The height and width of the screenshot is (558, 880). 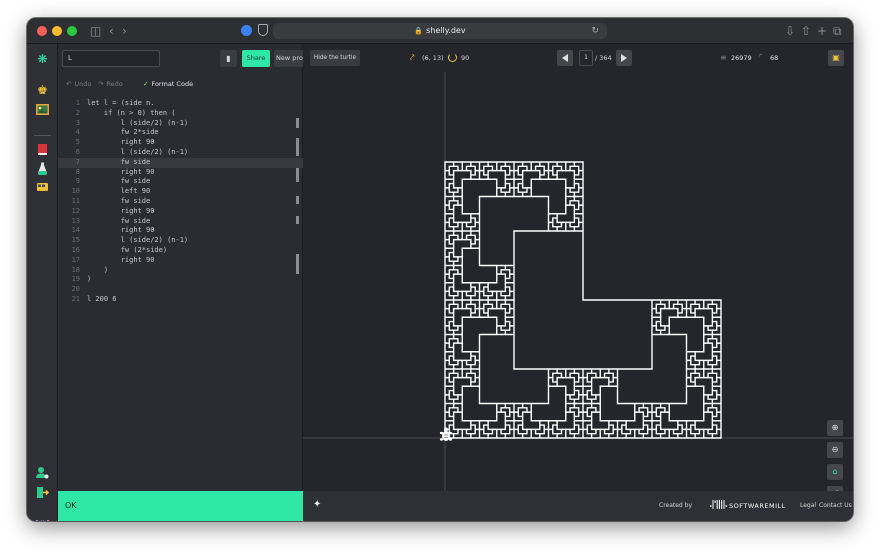 What do you see at coordinates (263, 30) in the screenshot?
I see `privacy-shield-icon` at bounding box center [263, 30].